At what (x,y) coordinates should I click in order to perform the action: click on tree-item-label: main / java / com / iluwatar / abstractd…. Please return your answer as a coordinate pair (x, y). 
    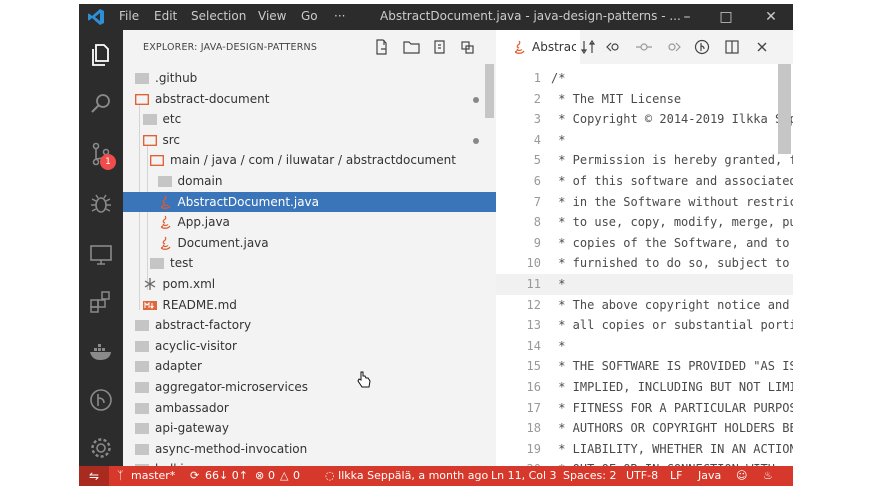
    Looking at the image, I should click on (313, 160).